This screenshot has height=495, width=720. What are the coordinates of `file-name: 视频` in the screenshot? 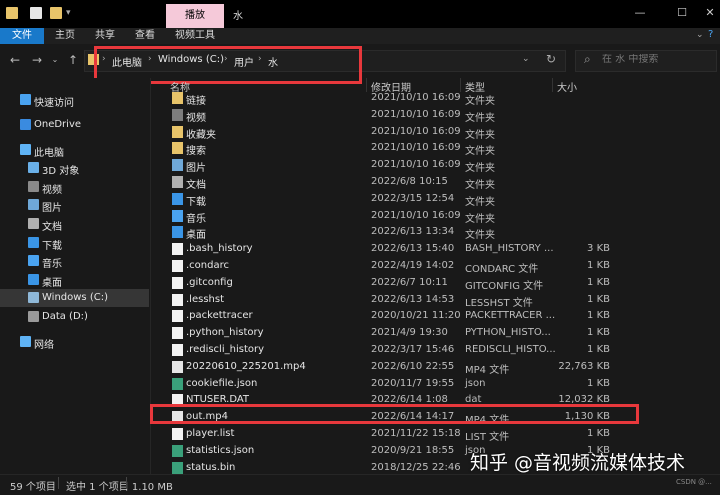 It's located at (196, 118).